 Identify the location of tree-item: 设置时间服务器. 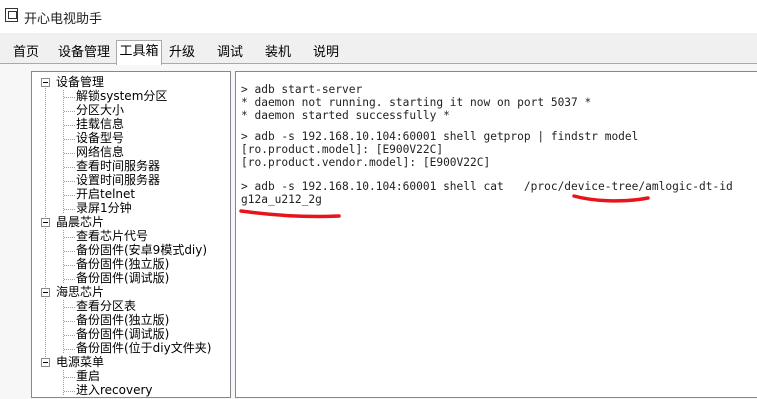
(118, 180).